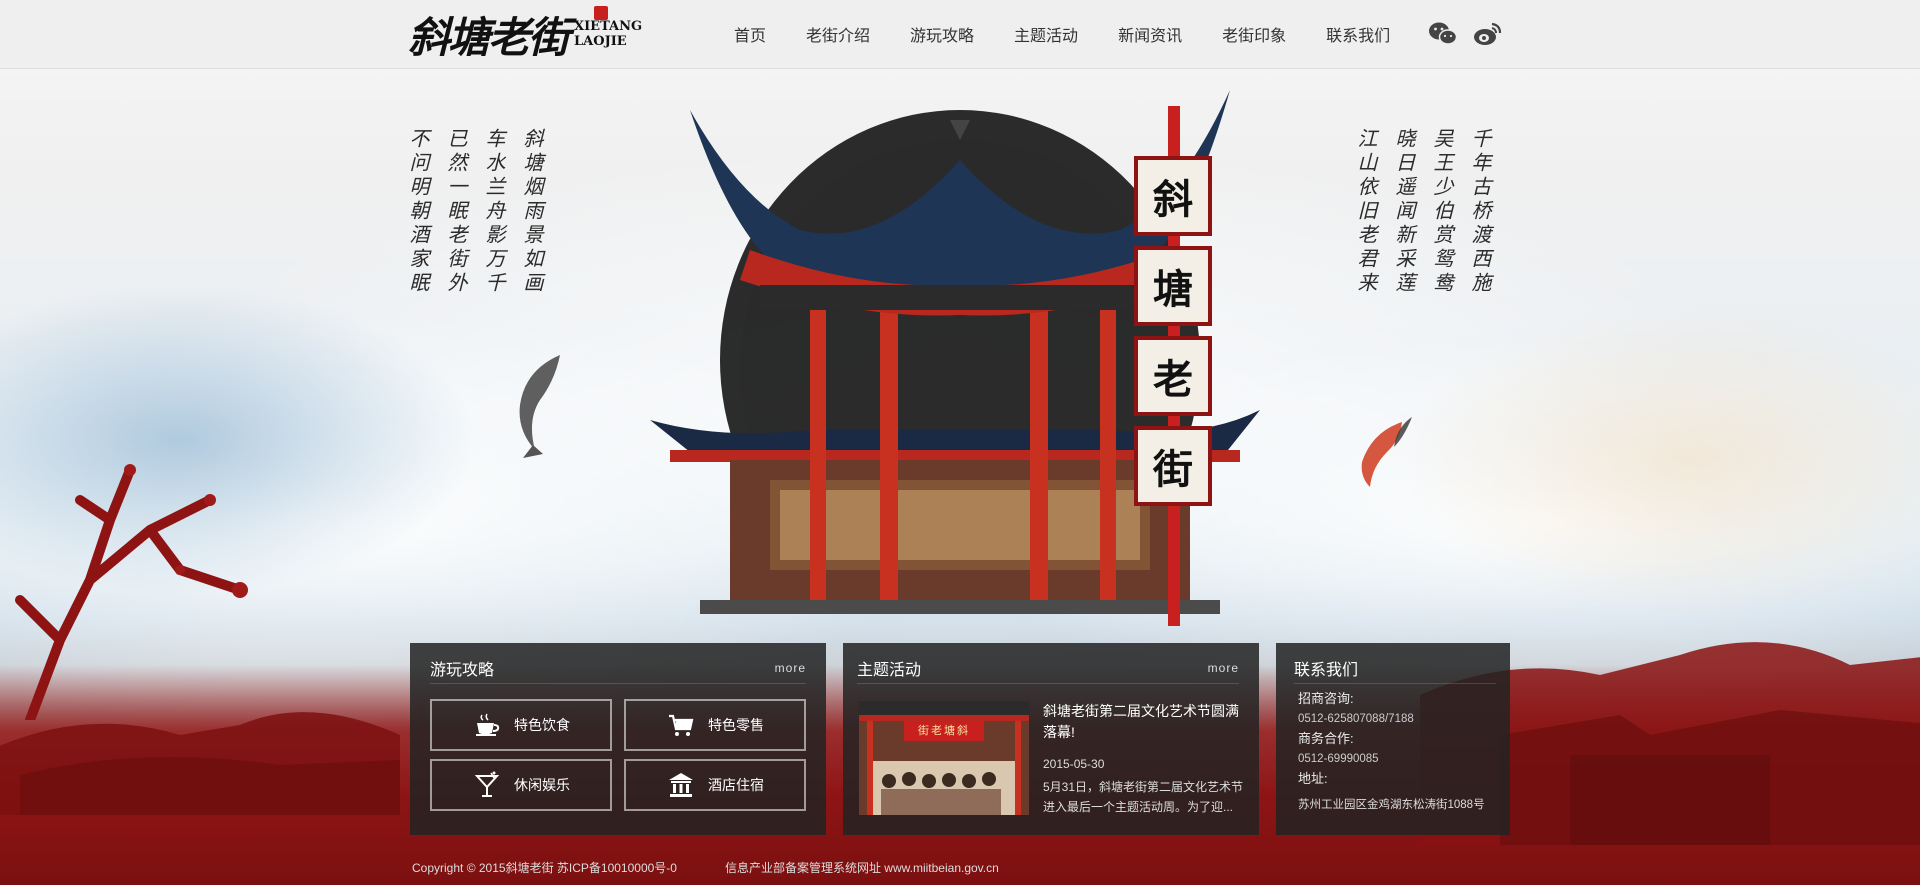 This screenshot has width=1920, height=885. Describe the element at coordinates (1046, 34) in the screenshot. I see `nav-item-events: 主题活动` at that location.